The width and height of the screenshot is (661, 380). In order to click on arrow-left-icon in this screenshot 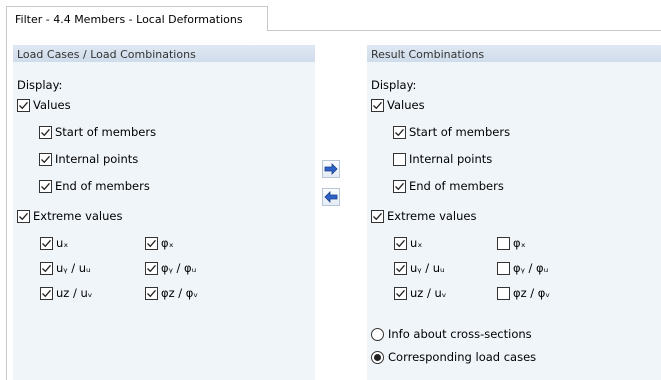, I will do `click(331, 197)`.